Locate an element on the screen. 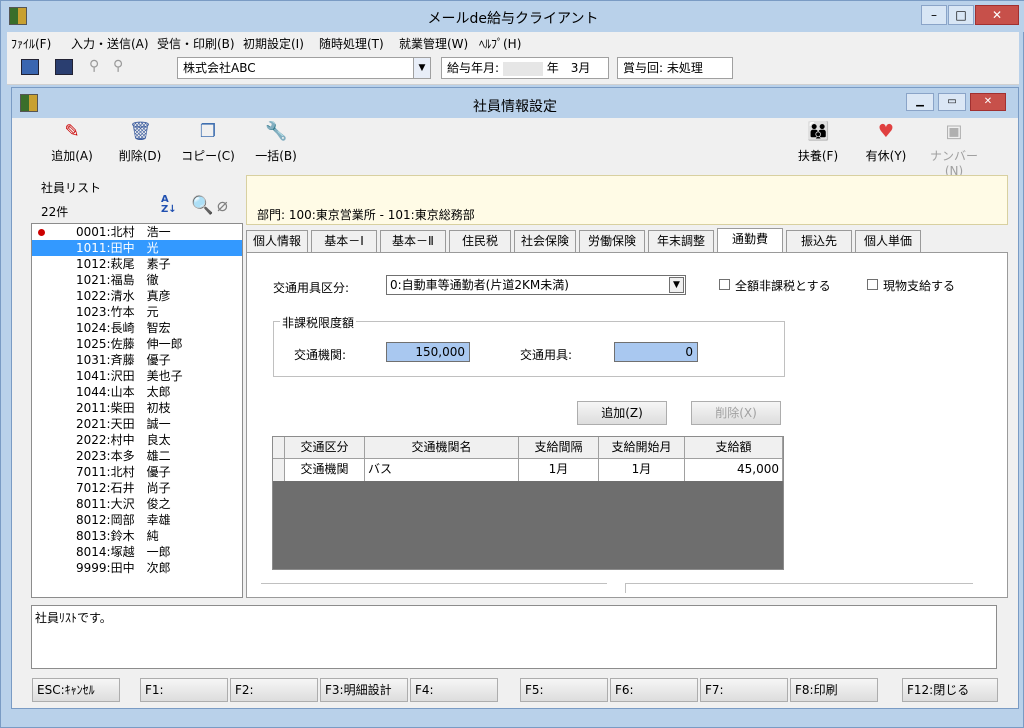 This screenshot has height=728, width=1024. key-icon-2: ⚲ is located at coordinates (121, 67).